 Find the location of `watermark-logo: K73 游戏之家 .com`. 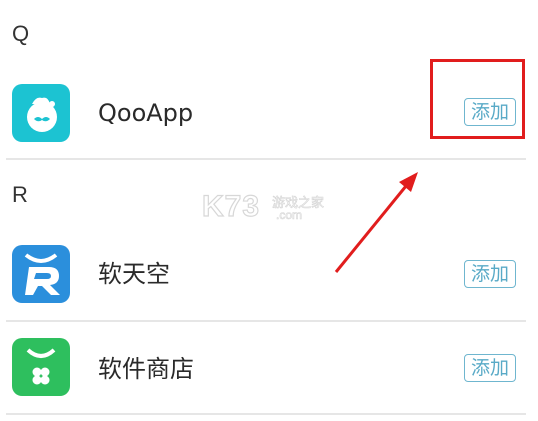

watermark-logo: K73 游戏之家 .com is located at coordinates (271, 209).